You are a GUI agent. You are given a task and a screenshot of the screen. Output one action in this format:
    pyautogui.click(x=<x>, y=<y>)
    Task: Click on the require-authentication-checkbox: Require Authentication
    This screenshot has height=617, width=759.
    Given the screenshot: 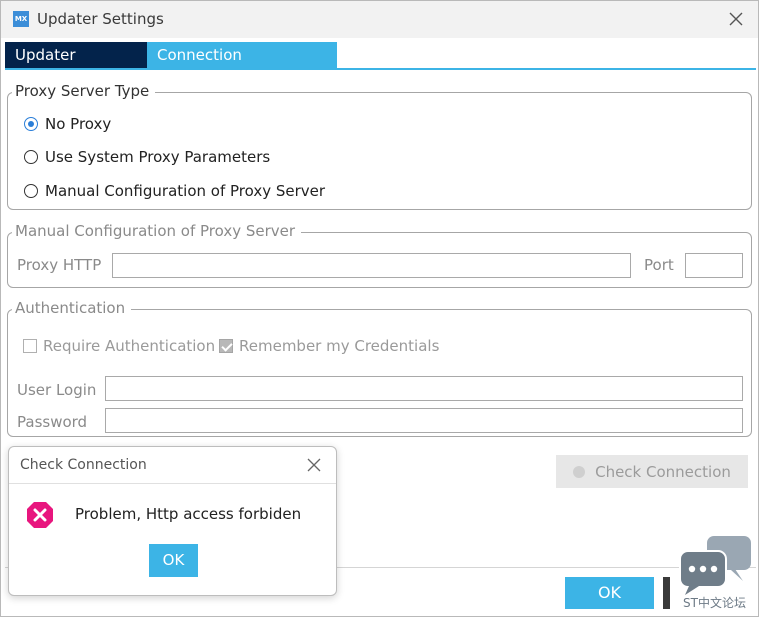 What is the action you would take?
    pyautogui.click(x=119, y=346)
    